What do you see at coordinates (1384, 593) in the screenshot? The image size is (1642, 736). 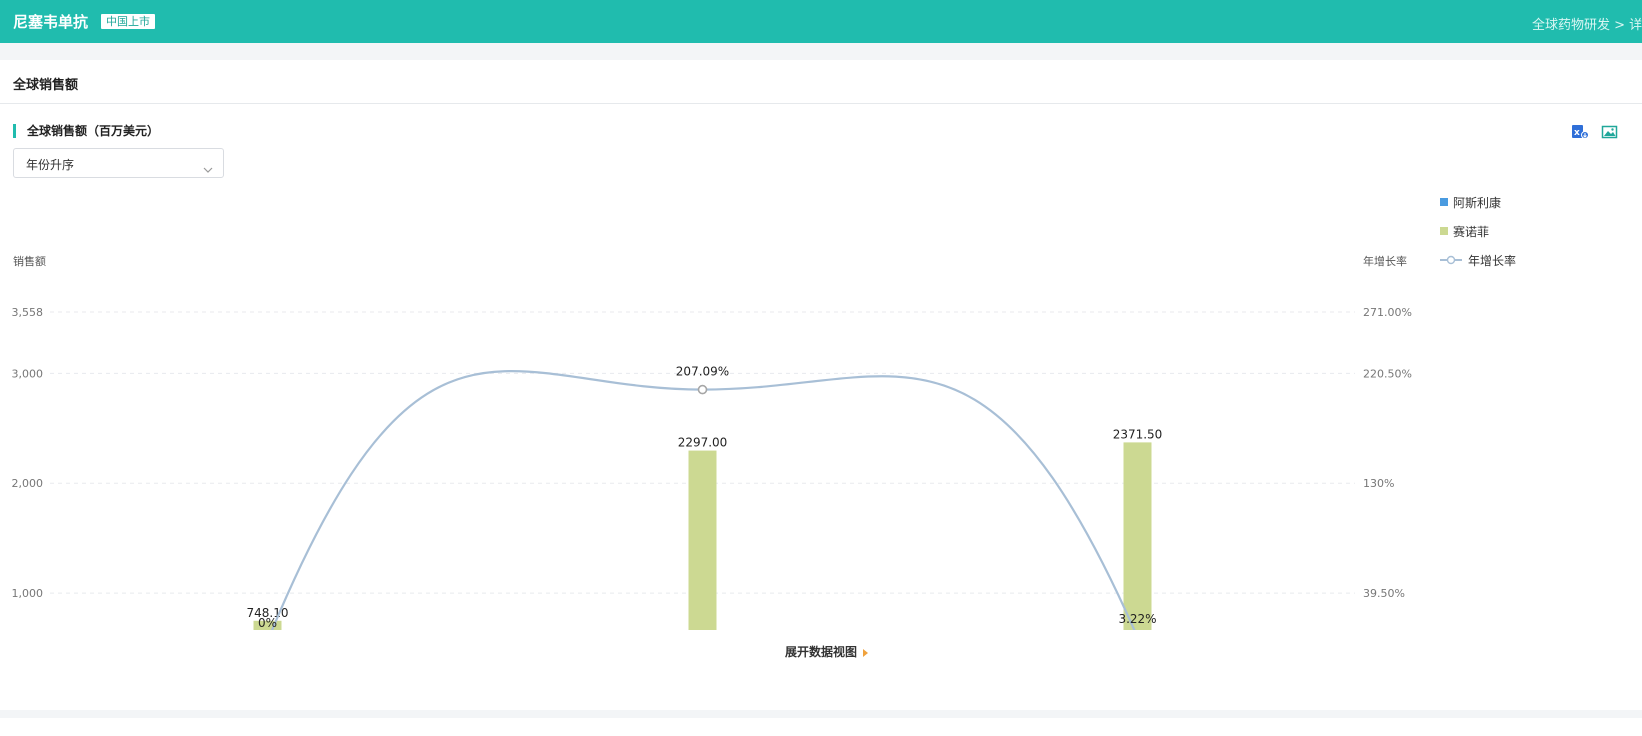 I see `right-tick-label: 39.50%` at bounding box center [1384, 593].